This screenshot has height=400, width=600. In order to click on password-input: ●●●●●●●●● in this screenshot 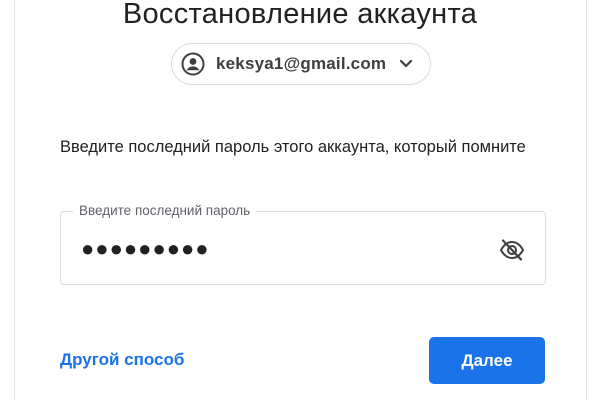, I will do `click(145, 249)`.